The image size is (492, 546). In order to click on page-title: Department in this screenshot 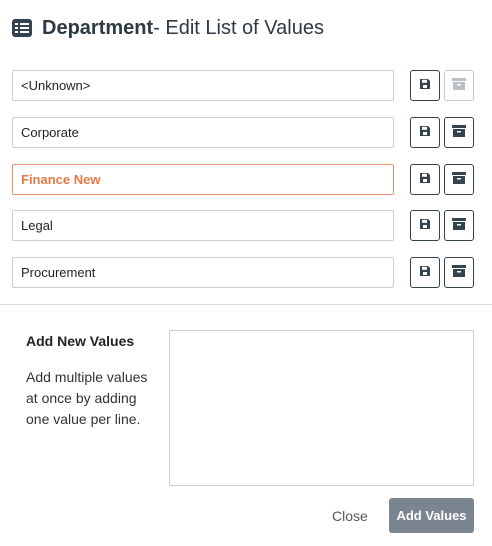, I will do `click(98, 27)`.